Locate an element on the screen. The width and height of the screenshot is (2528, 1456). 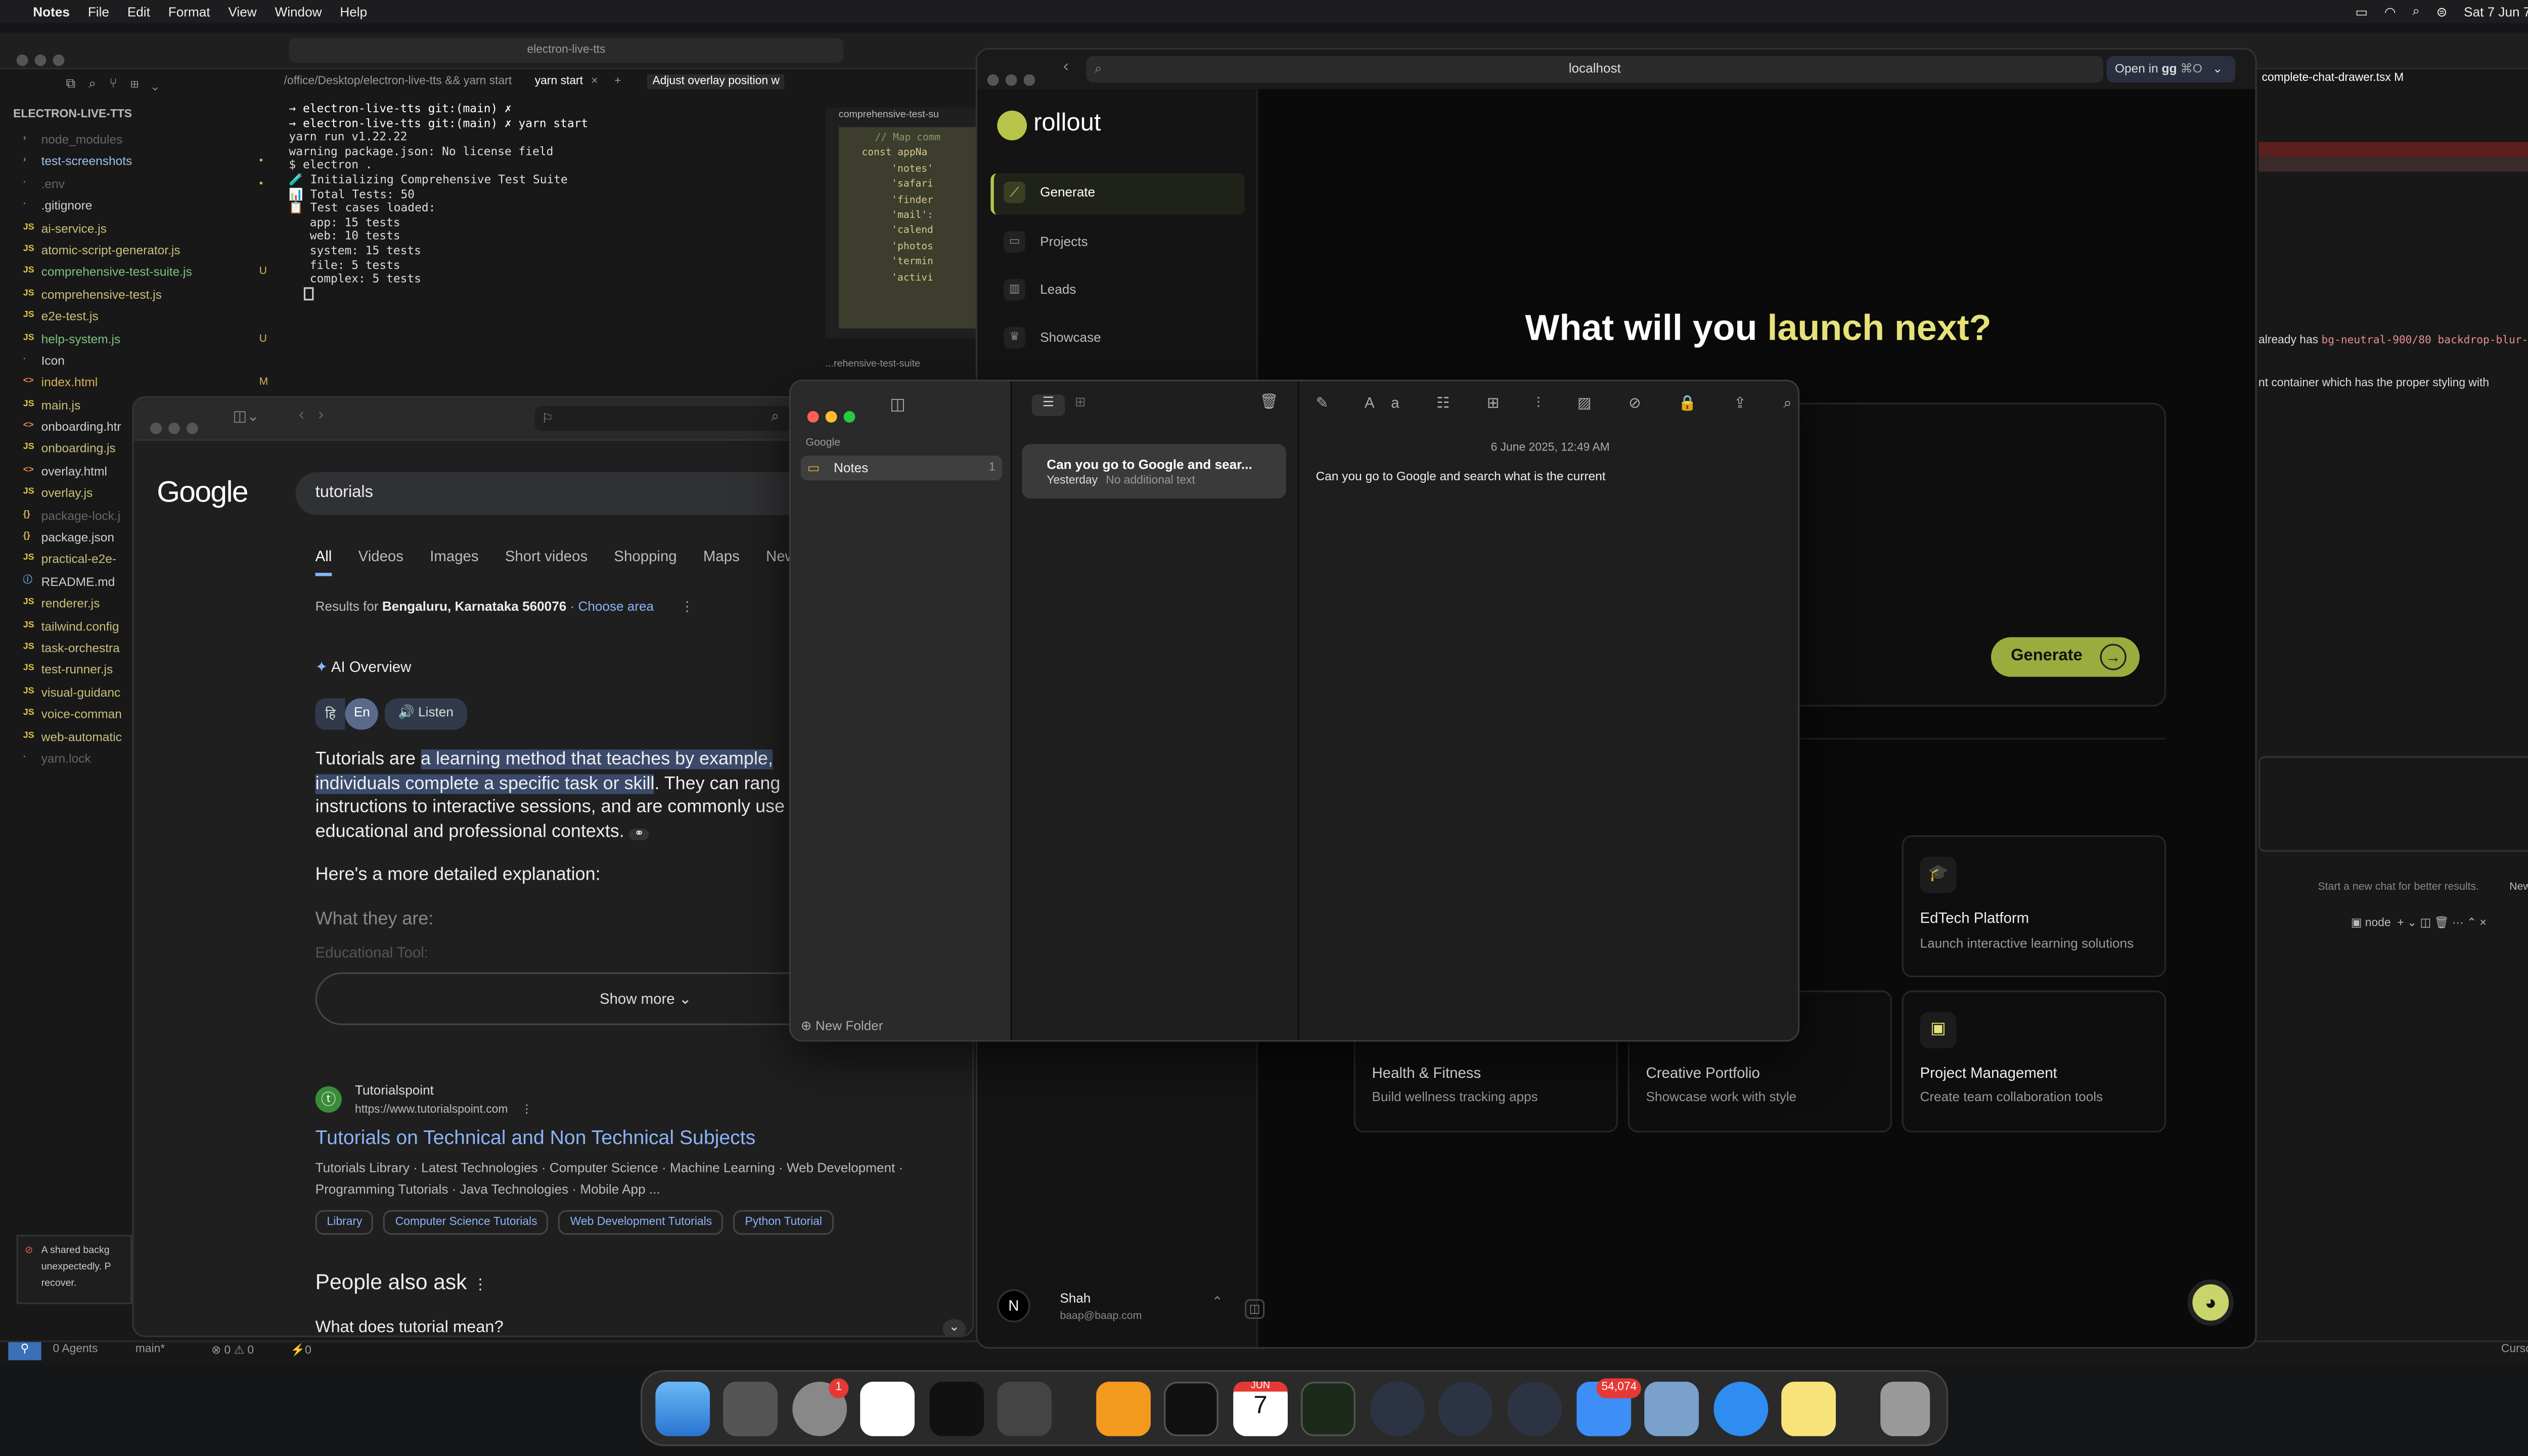
error-notification: ⊘ A shared backg unexpectedly. Precover. is located at coordinates (74, 1269).